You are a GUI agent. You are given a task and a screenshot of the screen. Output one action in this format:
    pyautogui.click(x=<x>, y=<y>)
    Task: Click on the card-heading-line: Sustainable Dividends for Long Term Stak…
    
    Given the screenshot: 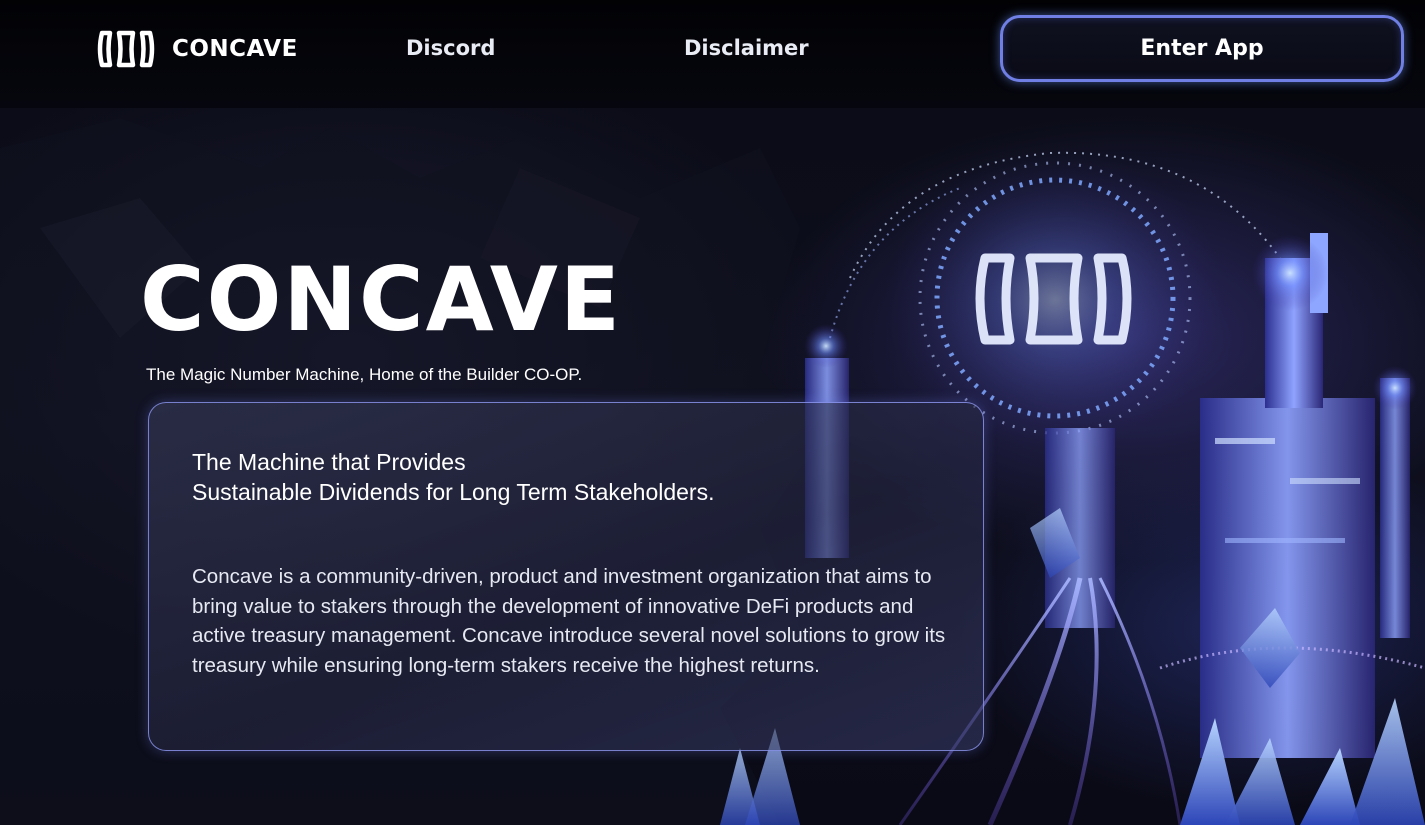 What is the action you would take?
    pyautogui.click(x=453, y=492)
    